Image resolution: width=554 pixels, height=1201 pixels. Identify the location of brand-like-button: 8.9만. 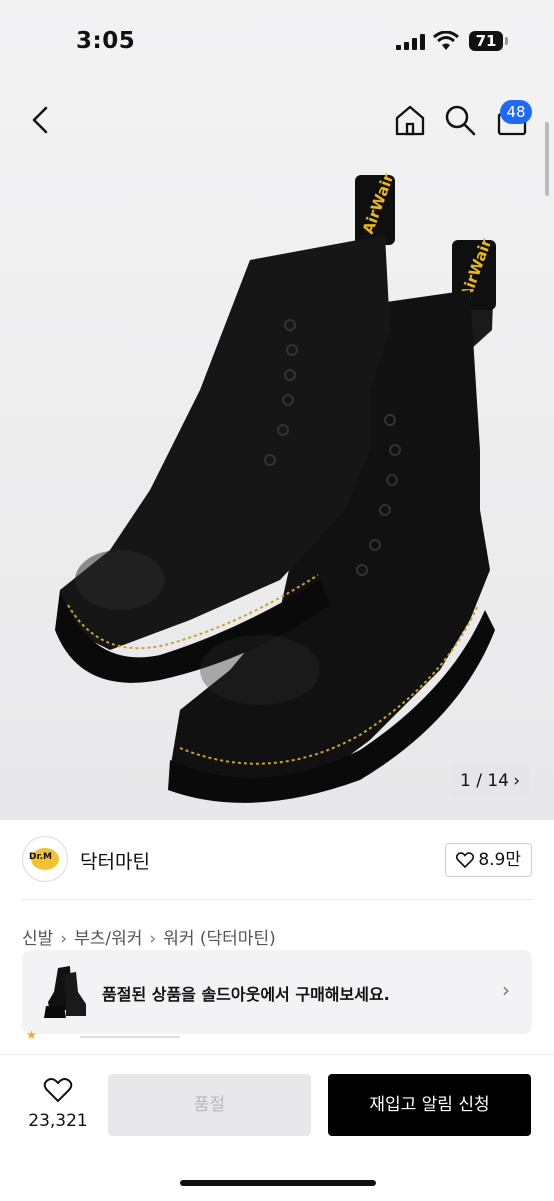
(488, 860).